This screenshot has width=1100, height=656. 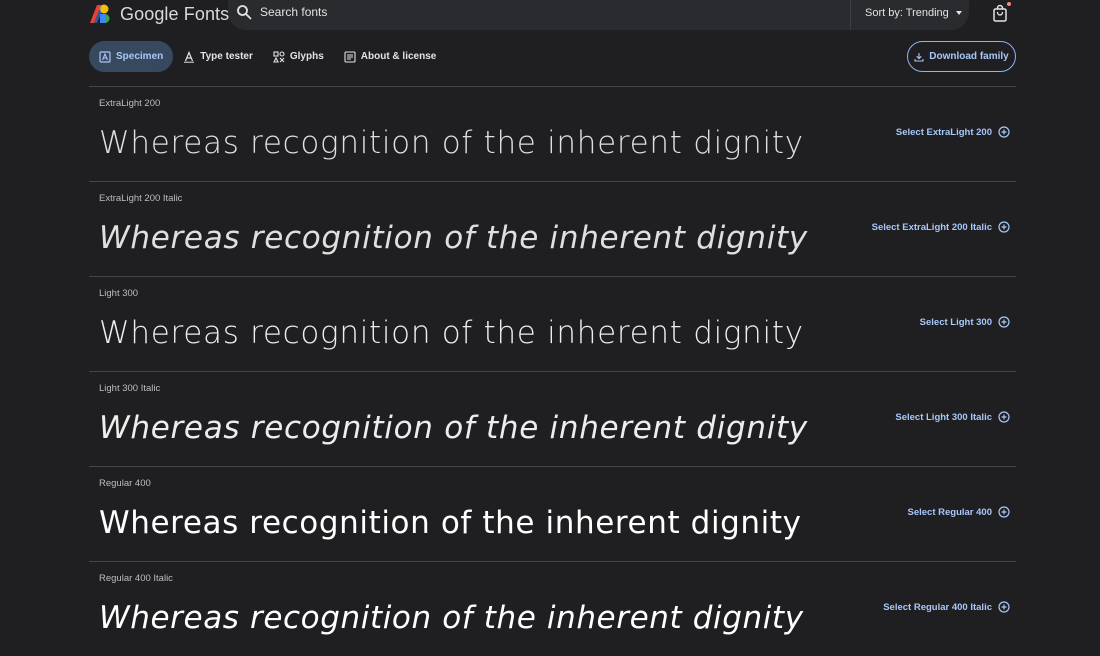 What do you see at coordinates (955, 322) in the screenshot?
I see `select-style-label: Select Light 300` at bounding box center [955, 322].